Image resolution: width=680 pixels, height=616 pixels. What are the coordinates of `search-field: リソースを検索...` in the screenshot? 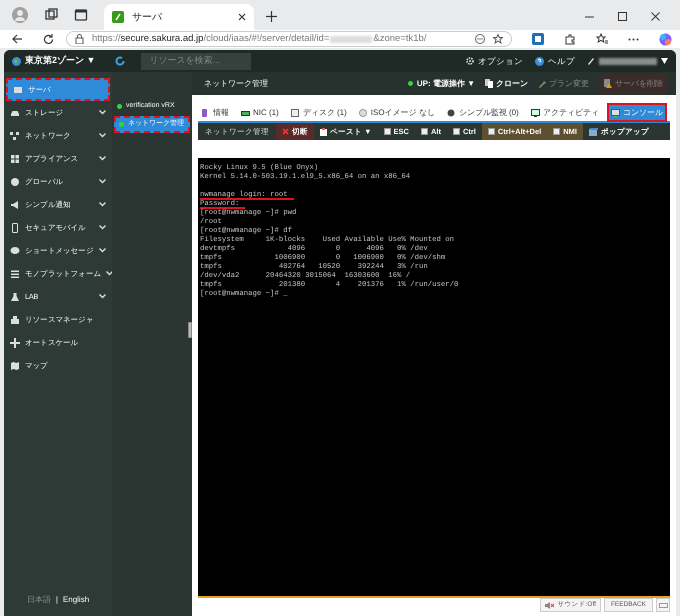 It's located at (196, 61).